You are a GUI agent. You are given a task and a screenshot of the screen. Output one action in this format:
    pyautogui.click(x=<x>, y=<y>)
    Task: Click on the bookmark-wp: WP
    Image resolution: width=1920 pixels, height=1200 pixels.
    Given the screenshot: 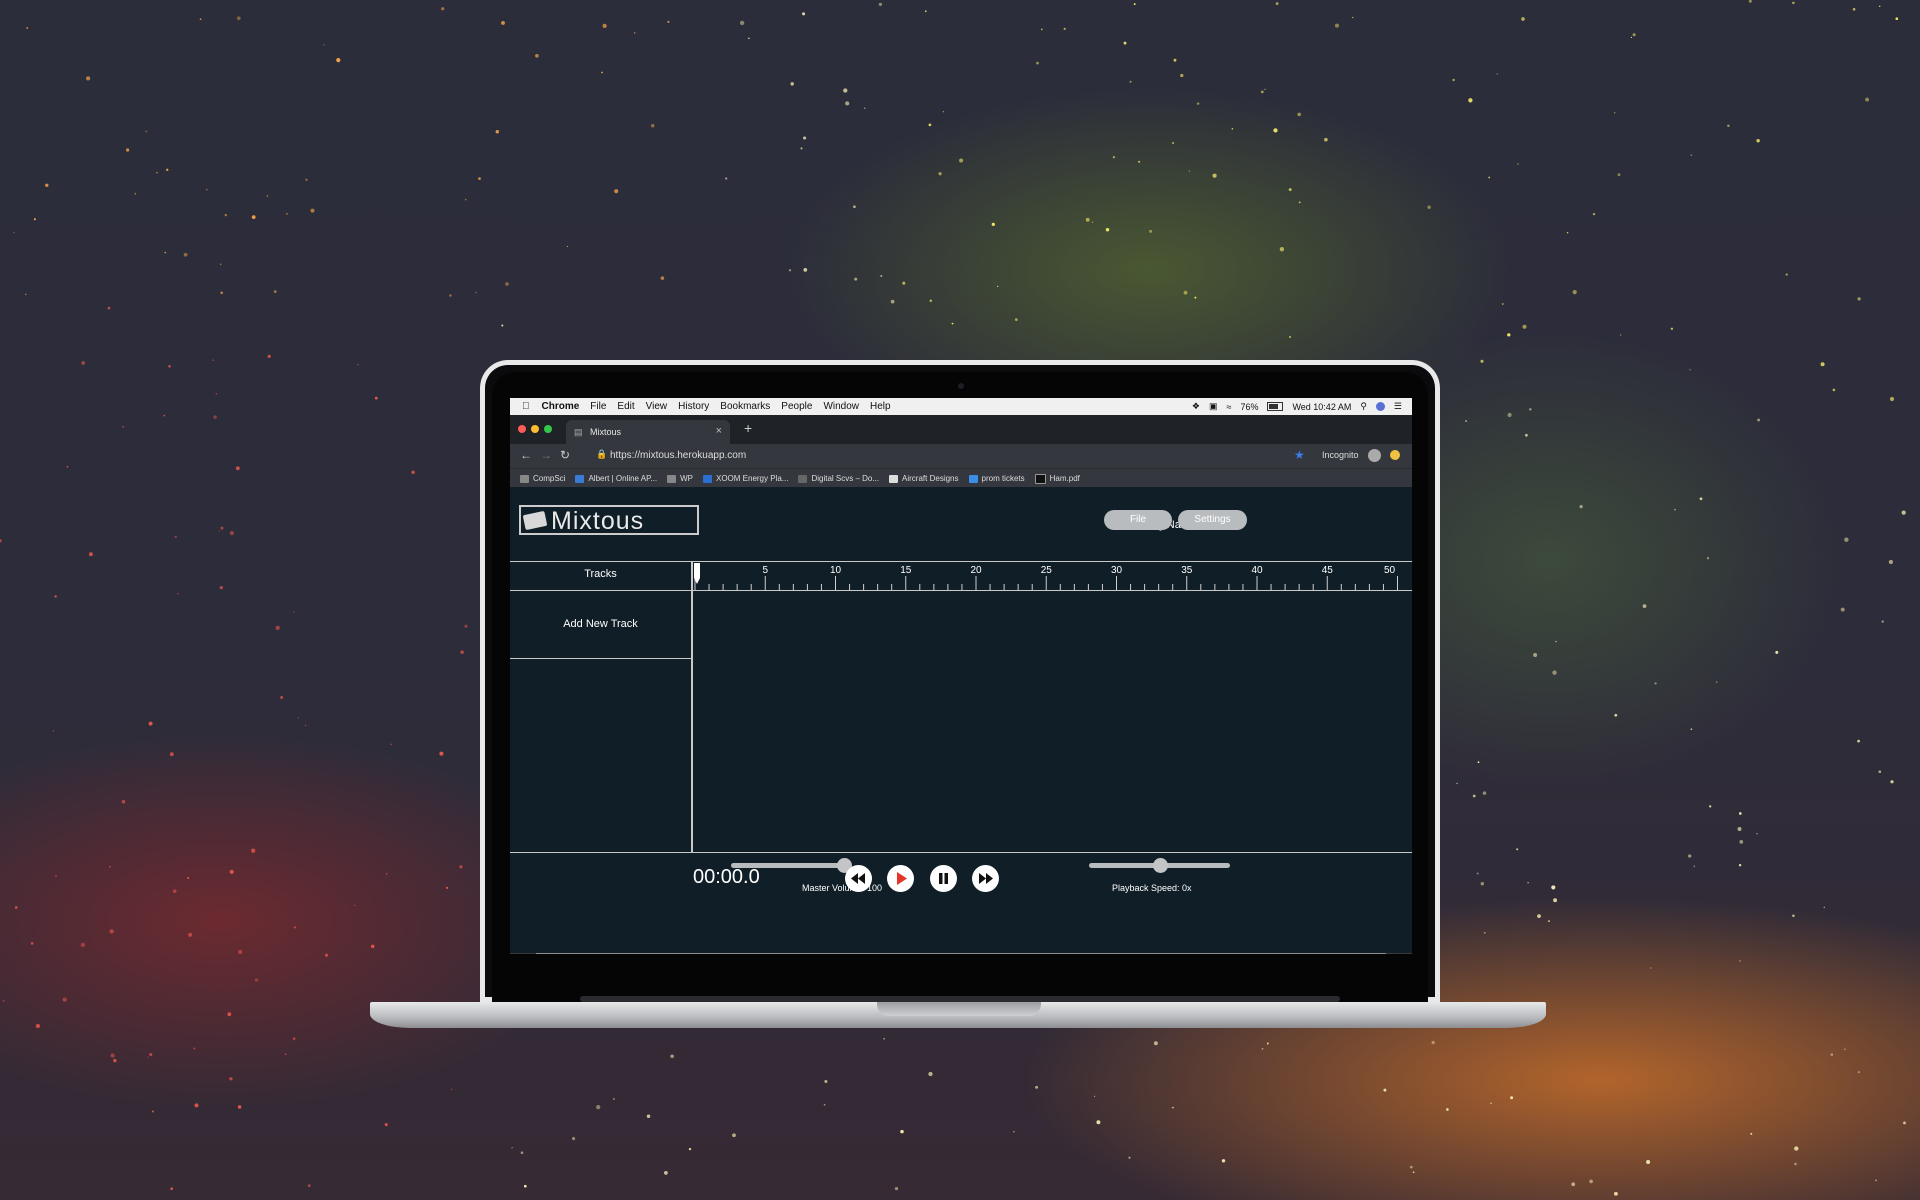 What is the action you would take?
    pyautogui.click(x=680, y=478)
    